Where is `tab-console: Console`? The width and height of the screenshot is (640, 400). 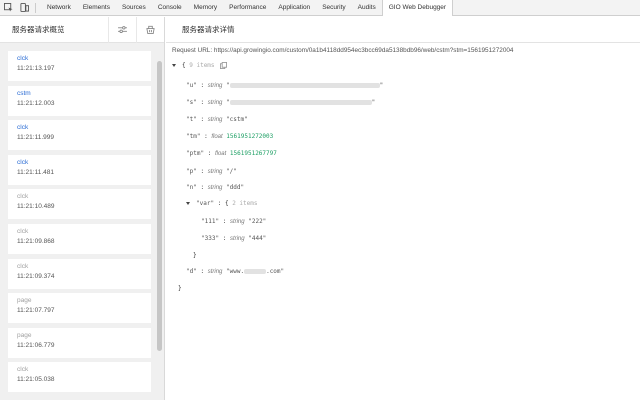
tab-console: Console is located at coordinates (170, 8).